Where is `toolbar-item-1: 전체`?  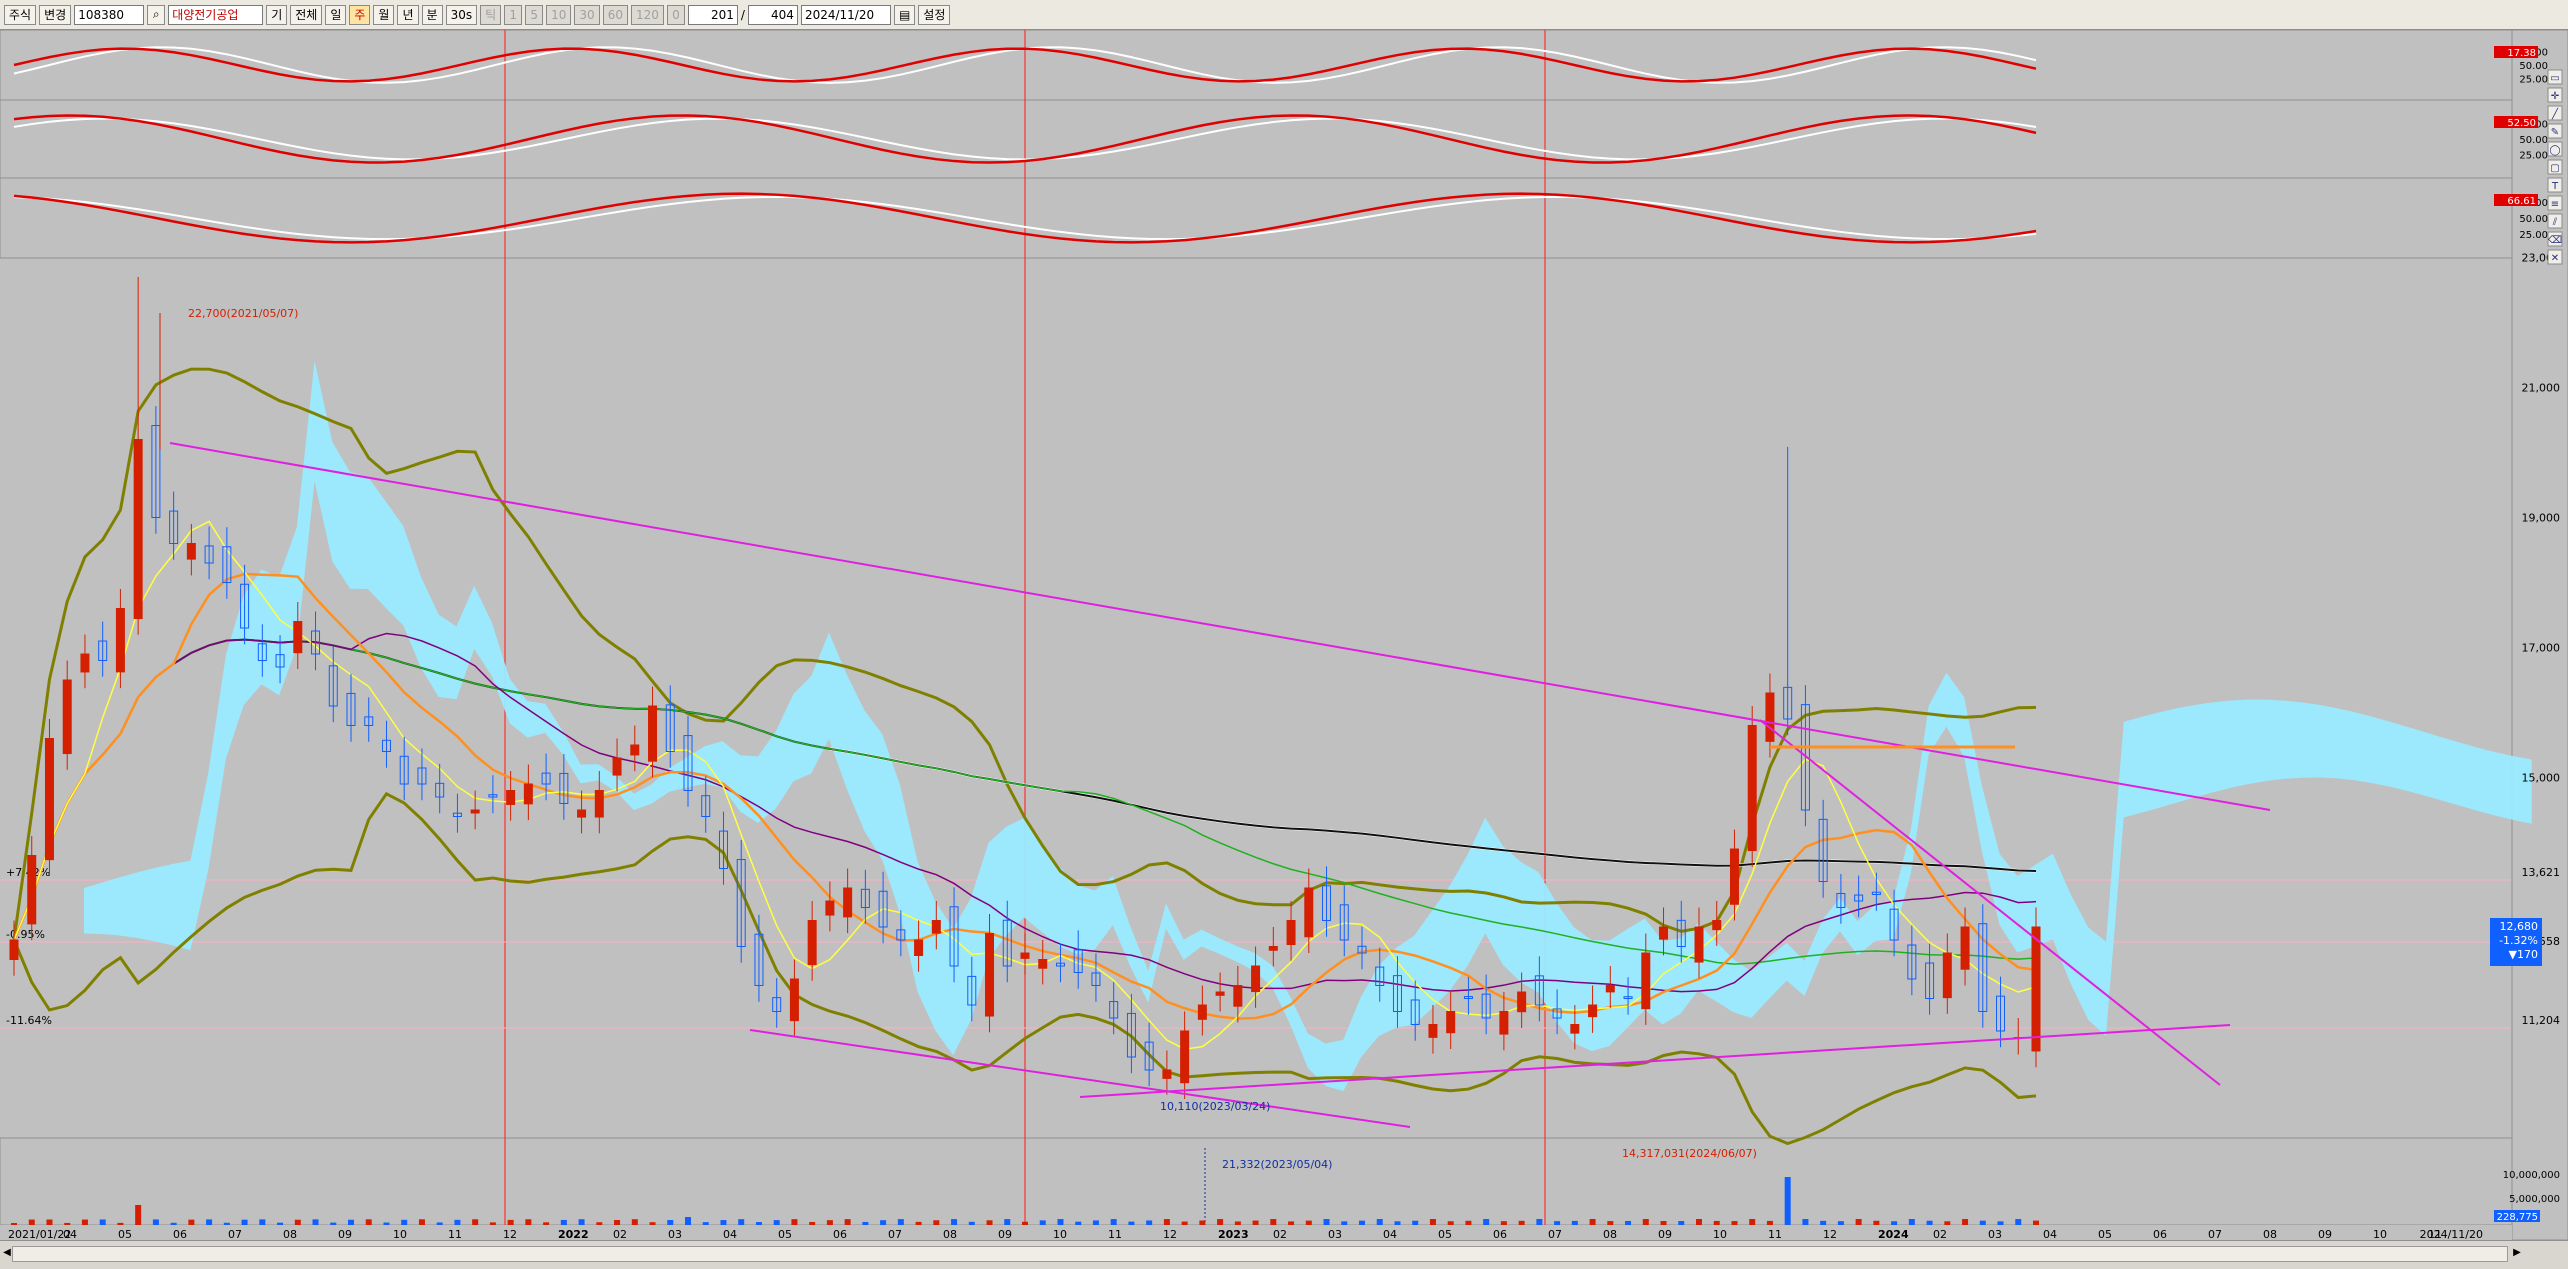 toolbar-item-1: 전체 is located at coordinates (306, 14).